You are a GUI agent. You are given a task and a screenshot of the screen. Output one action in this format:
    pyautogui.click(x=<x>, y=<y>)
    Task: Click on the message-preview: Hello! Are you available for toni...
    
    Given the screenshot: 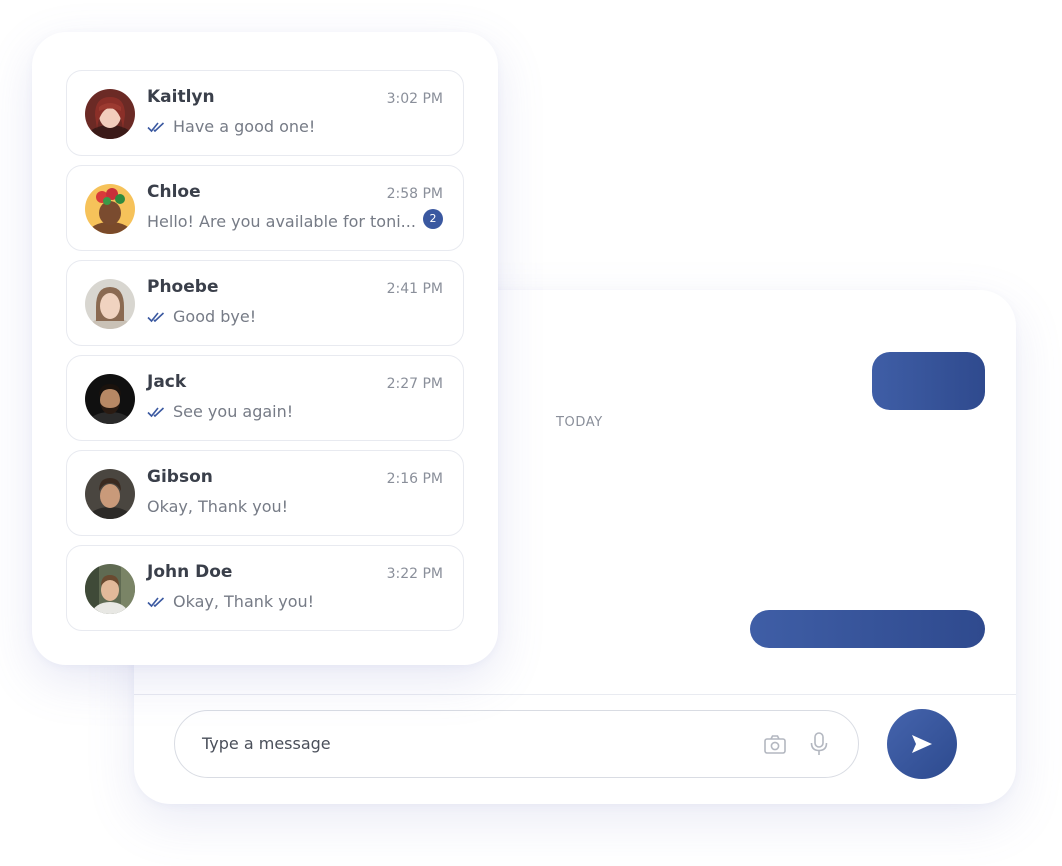 What is the action you would take?
    pyautogui.click(x=281, y=221)
    